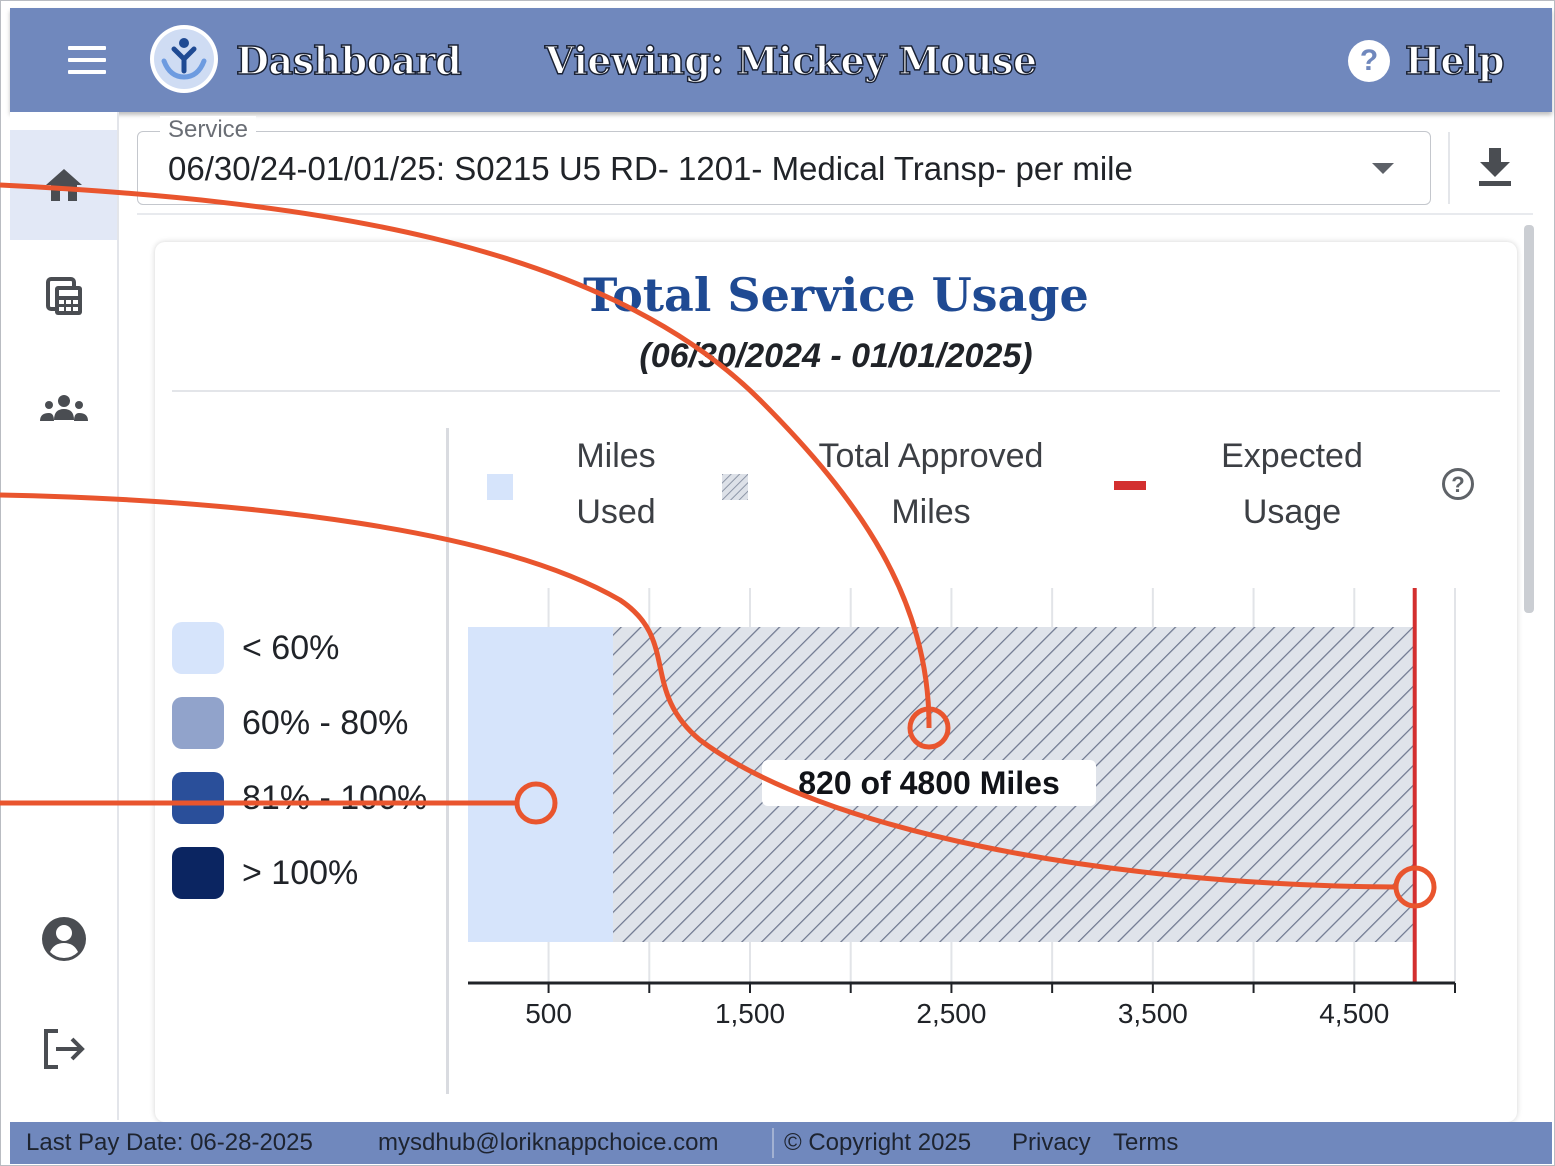  I want to click on privacy-link: Privacy, so click(1051, 1143).